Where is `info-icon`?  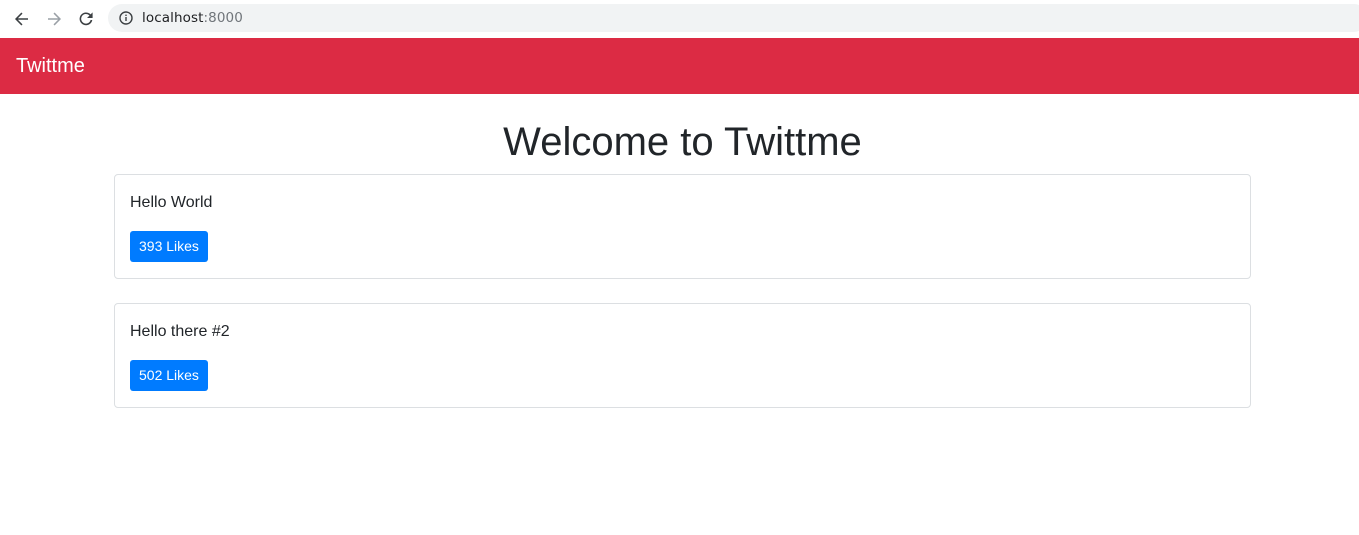 info-icon is located at coordinates (126, 18).